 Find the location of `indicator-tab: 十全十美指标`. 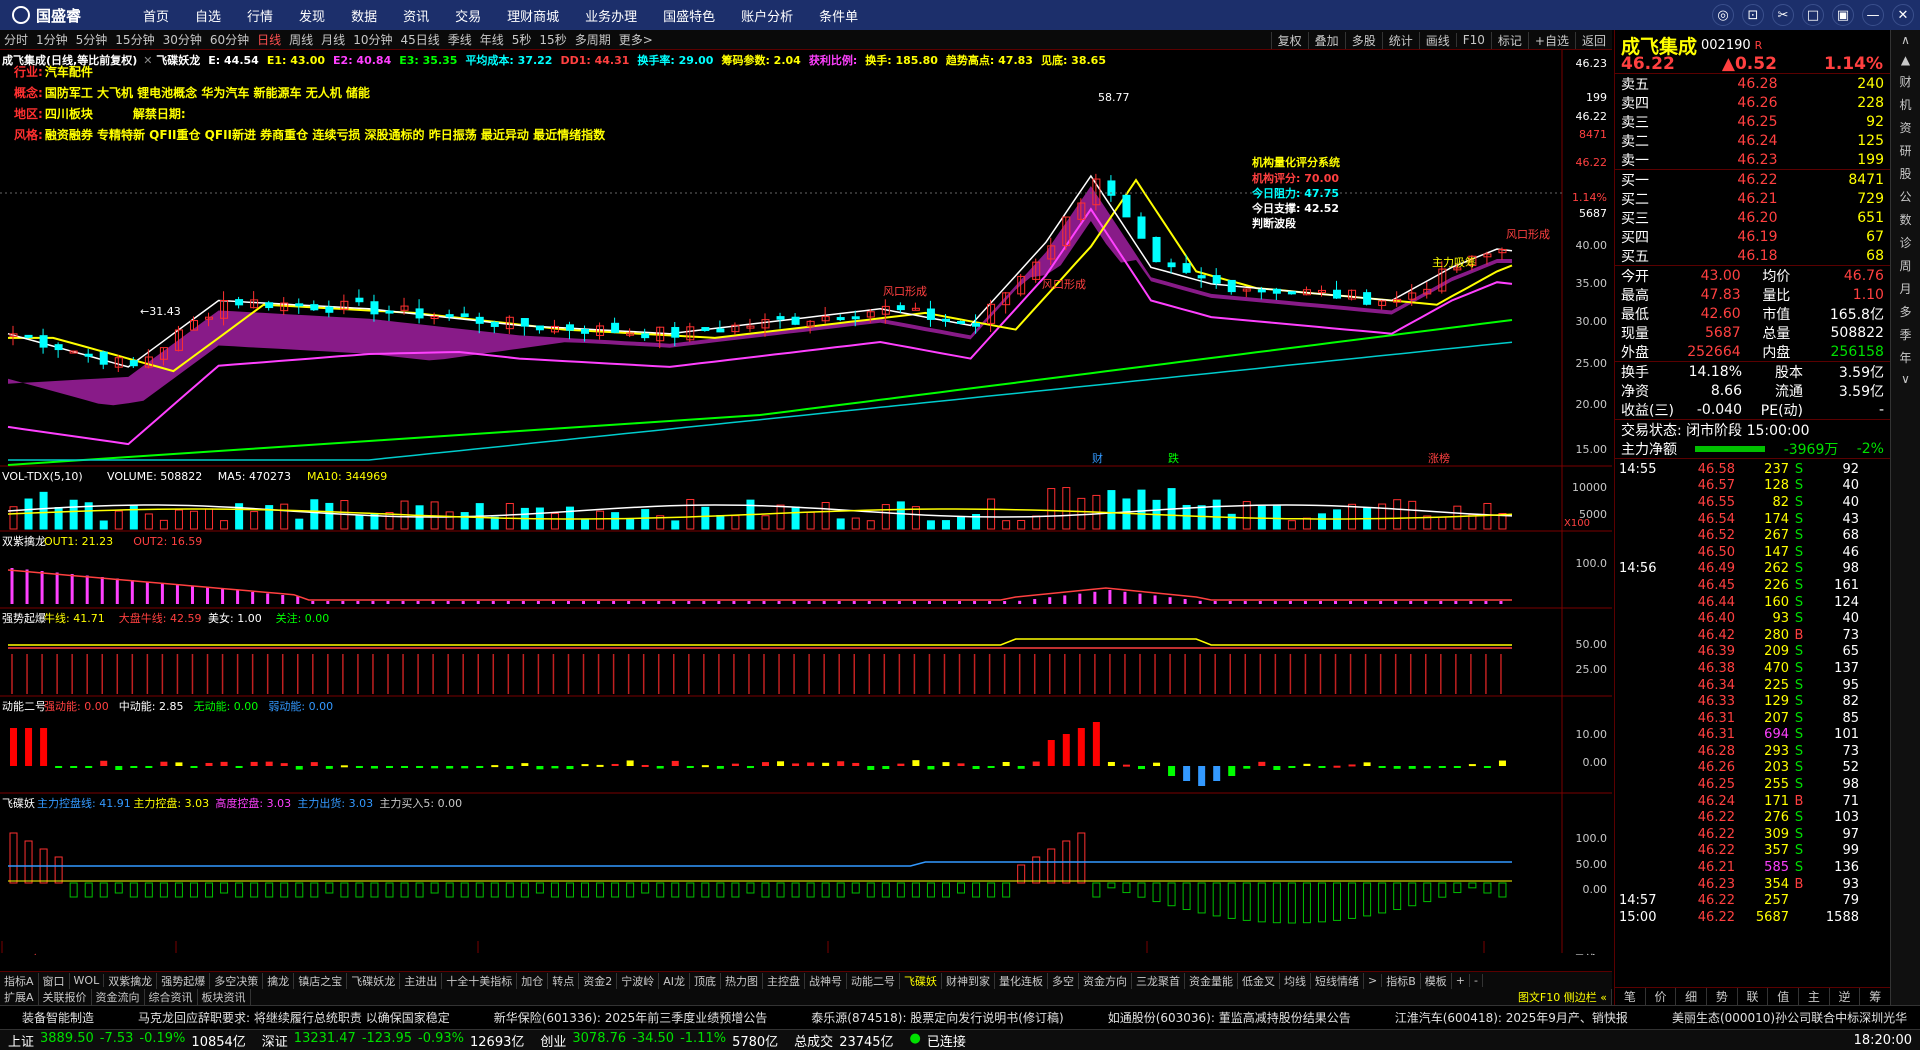

indicator-tab: 十全十美指标 is located at coordinates (480, 980).